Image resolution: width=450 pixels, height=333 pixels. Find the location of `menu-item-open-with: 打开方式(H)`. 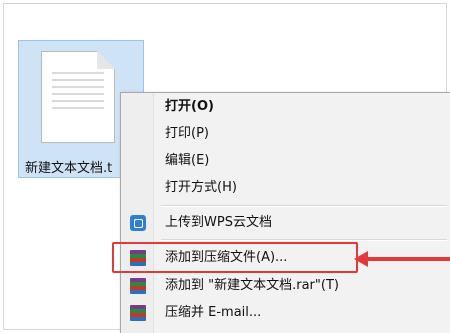

menu-item-open-with: 打开方式(H) is located at coordinates (301, 188).